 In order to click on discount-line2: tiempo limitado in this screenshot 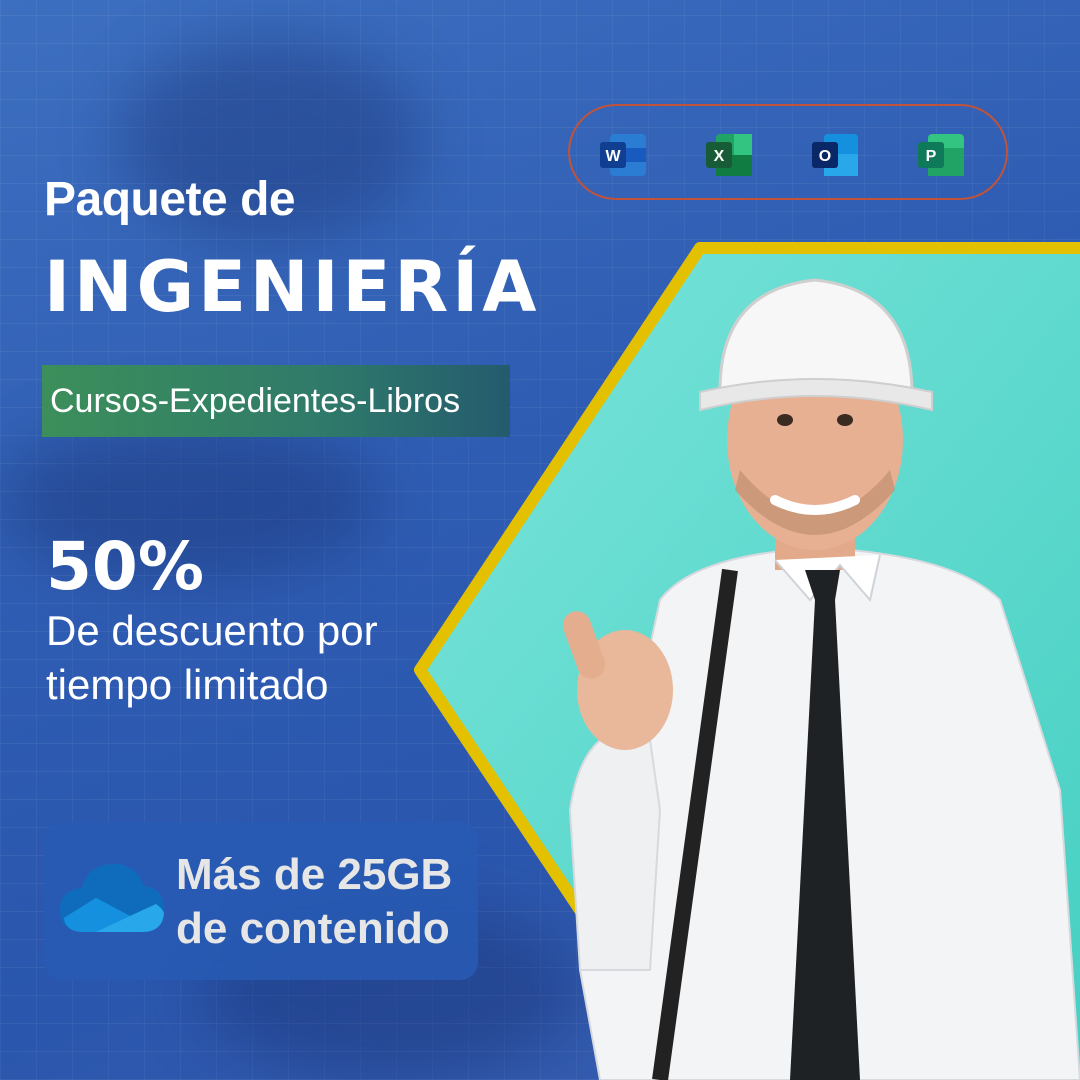, I will do `click(187, 684)`.